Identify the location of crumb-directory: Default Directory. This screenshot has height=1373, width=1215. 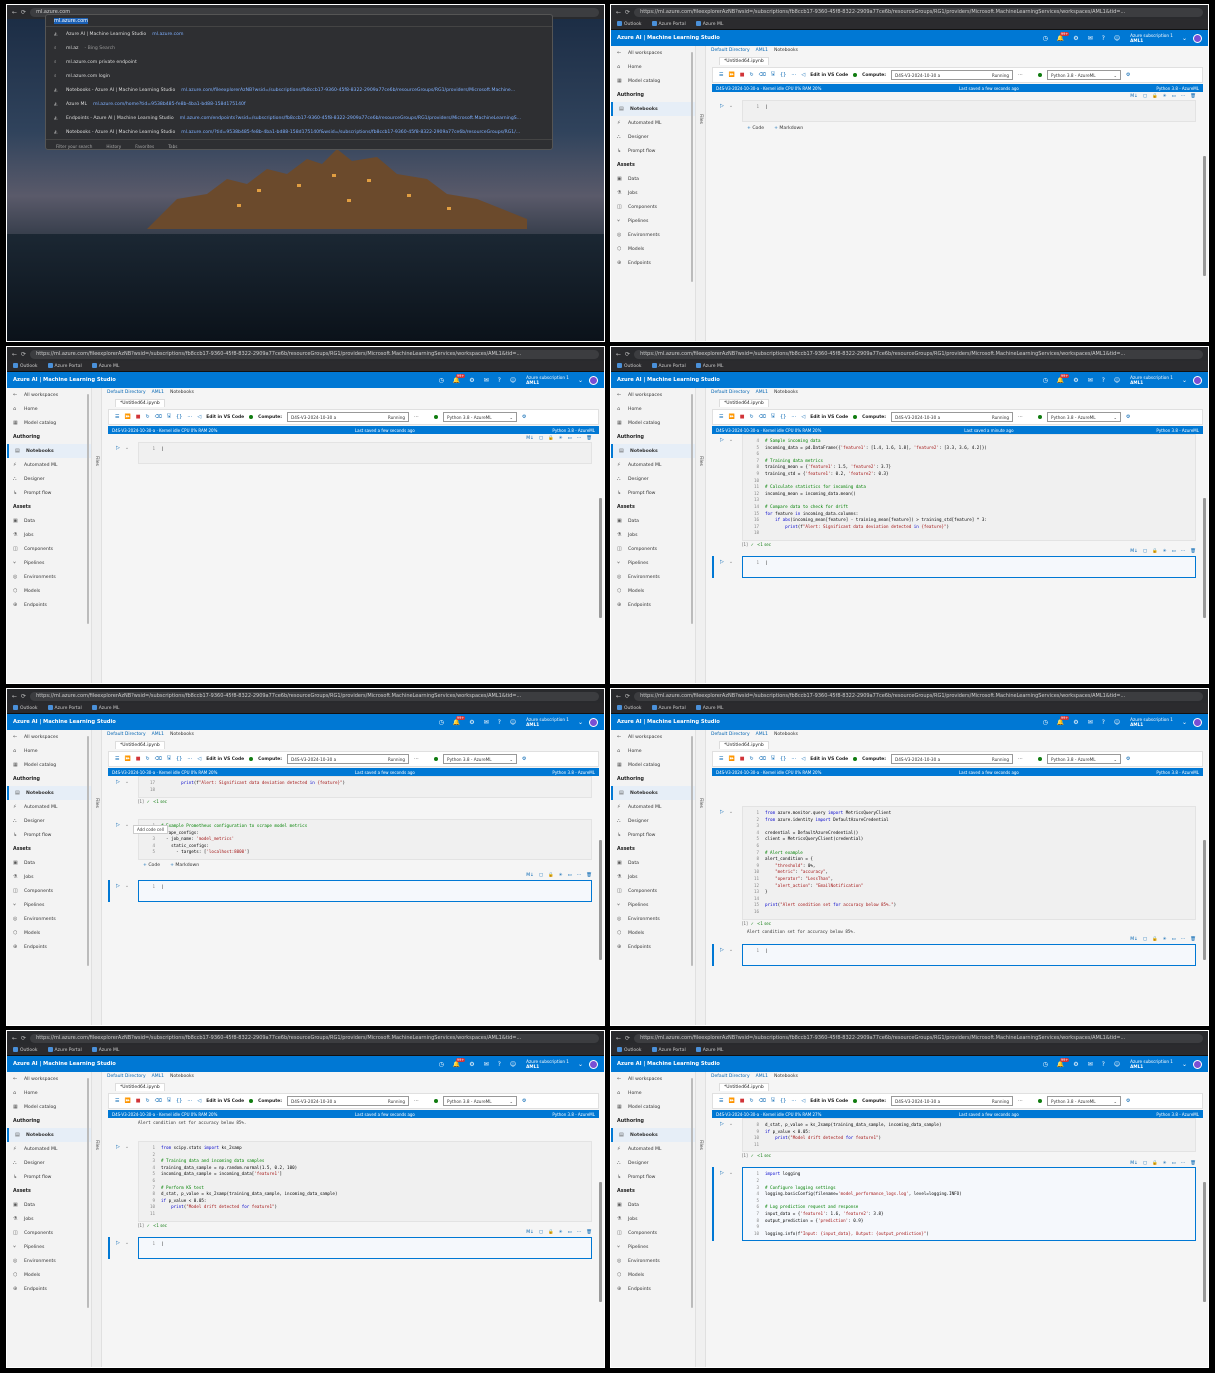
(730, 392).